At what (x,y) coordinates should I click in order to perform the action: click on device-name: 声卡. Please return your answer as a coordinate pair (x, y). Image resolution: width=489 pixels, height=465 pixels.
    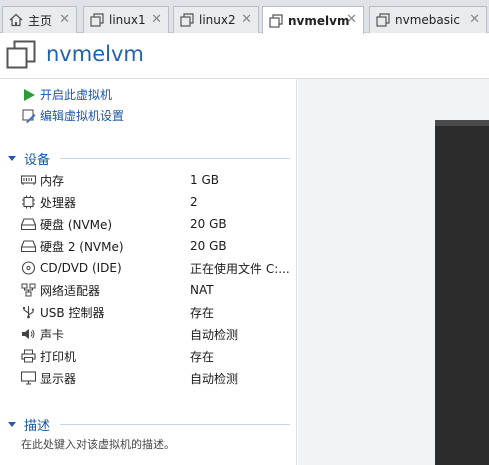
    Looking at the image, I should click on (52, 334).